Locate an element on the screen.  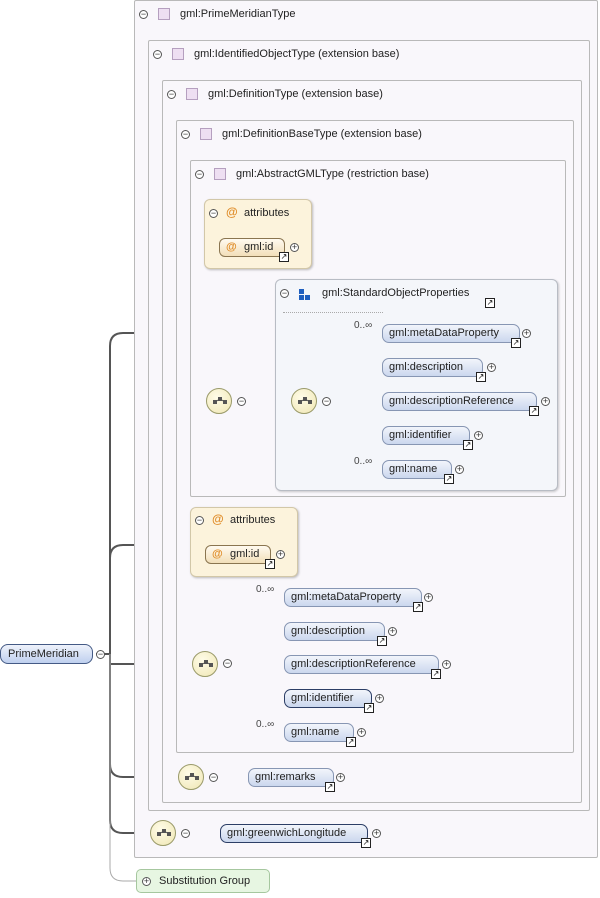
abstract-gml-type-label: gml:AbstractGMLType (restriction base) is located at coordinates (332, 174).